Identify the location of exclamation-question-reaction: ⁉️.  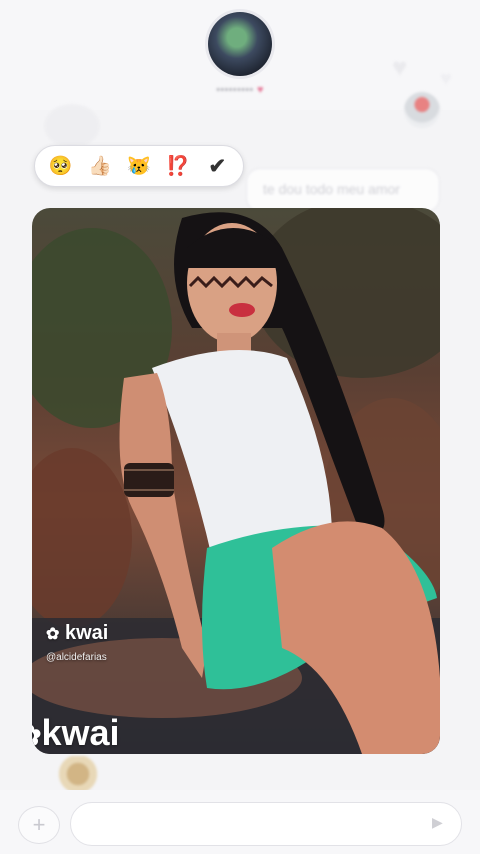
(178, 166).